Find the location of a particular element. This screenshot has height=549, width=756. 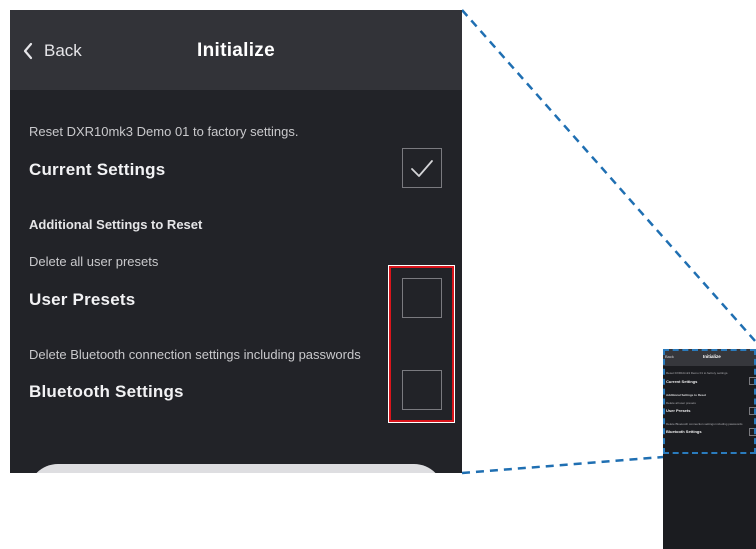

checkmark-icon is located at coordinates (422, 168).